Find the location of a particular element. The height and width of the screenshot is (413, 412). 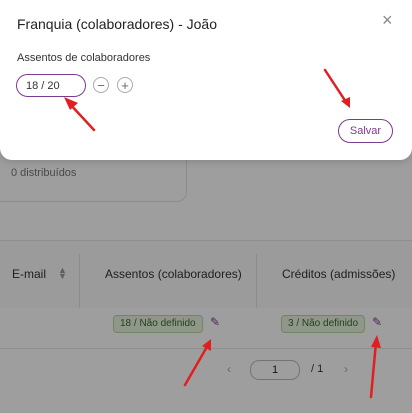

decrement-button: − is located at coordinates (101, 85).